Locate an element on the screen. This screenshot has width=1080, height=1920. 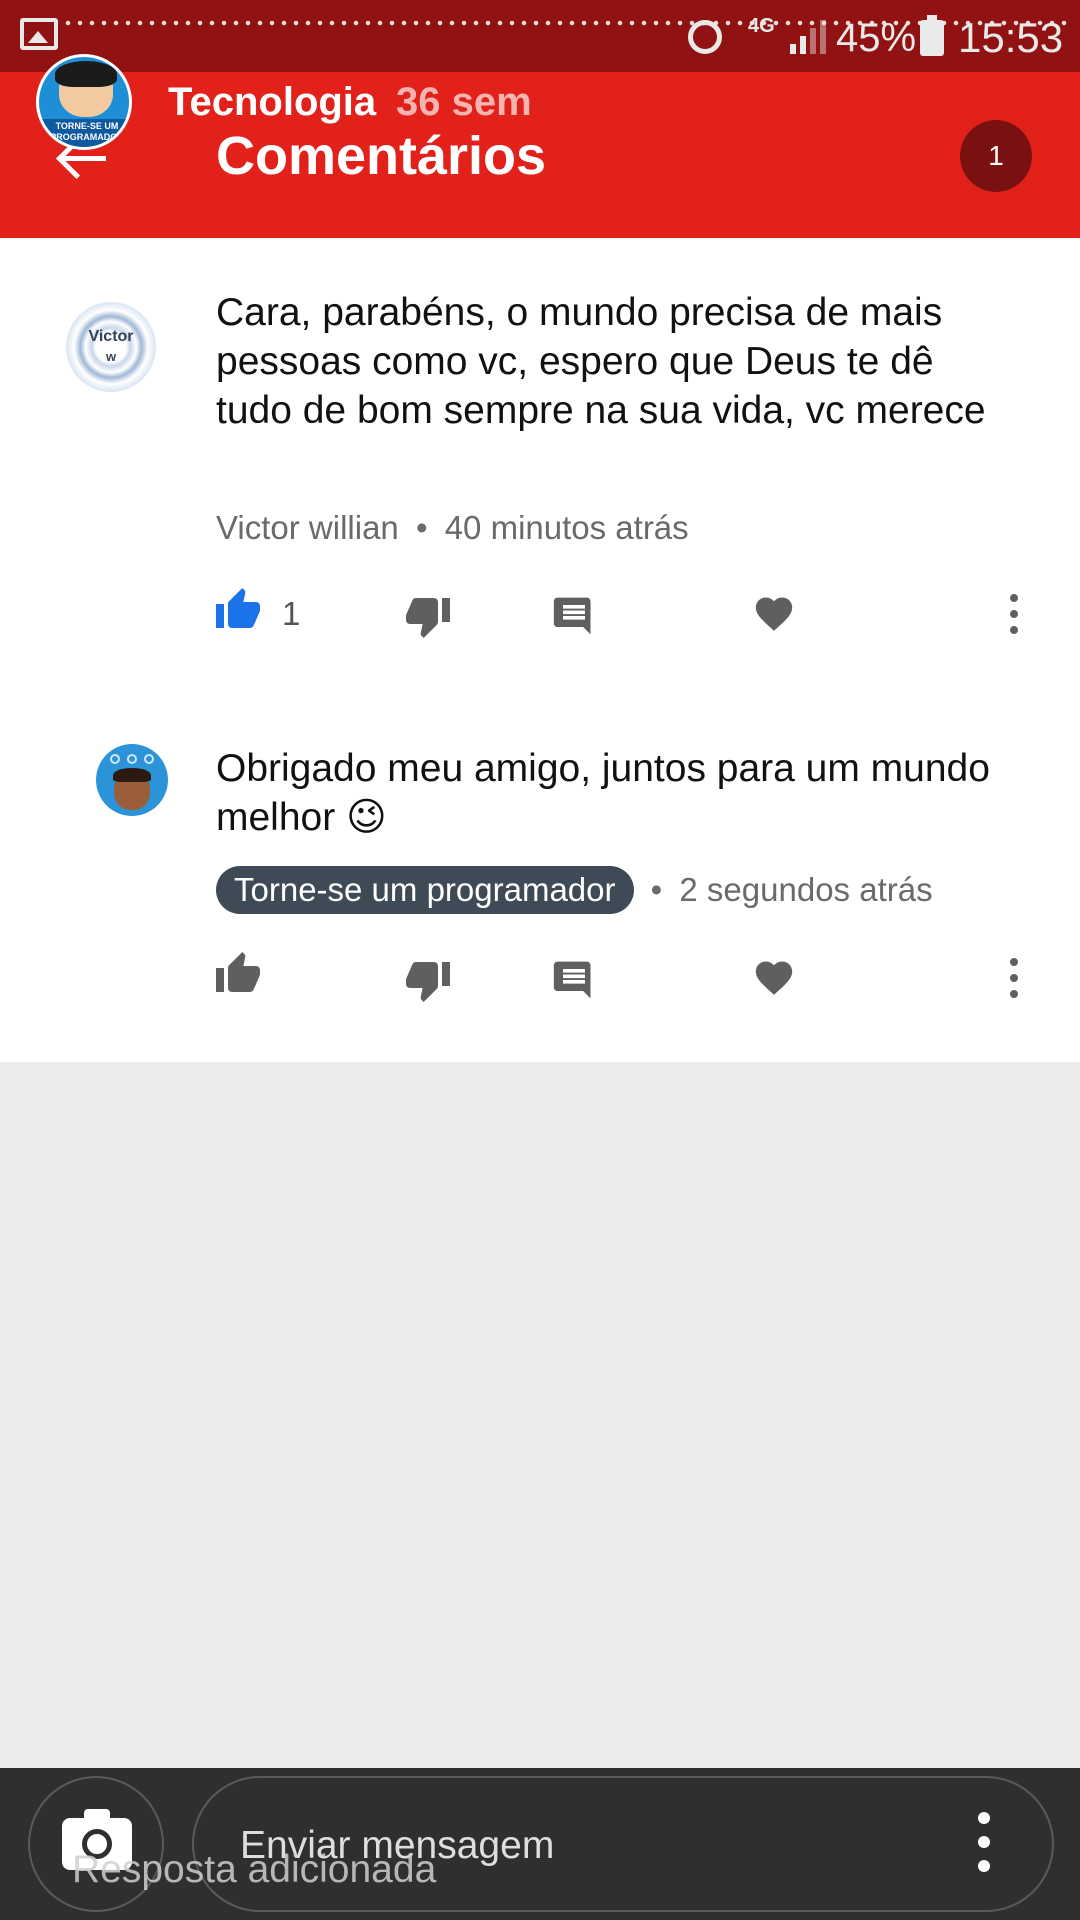
avatar is located at coordinates (132, 780).